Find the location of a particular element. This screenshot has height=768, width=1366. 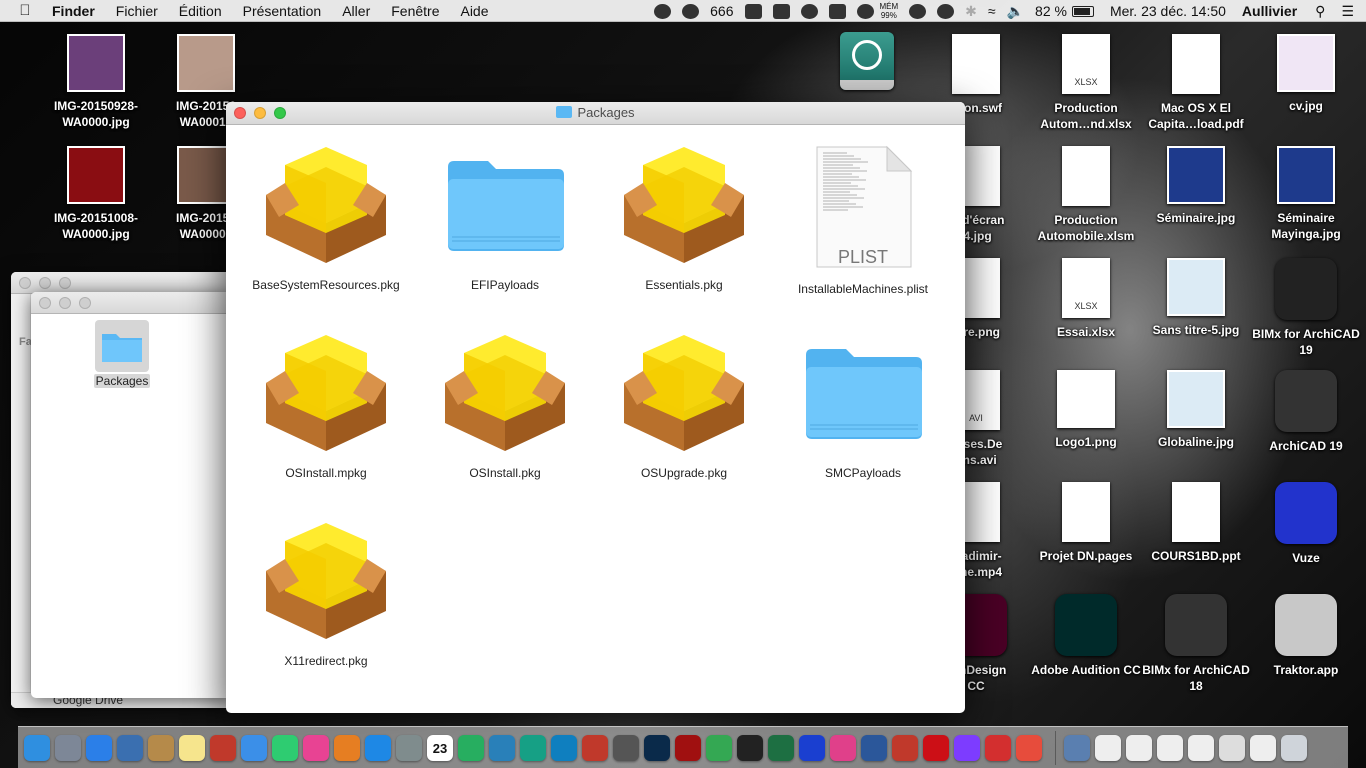

desktop-icon-doc: Production Automobile.xlsm is located at coordinates (1086, 195).